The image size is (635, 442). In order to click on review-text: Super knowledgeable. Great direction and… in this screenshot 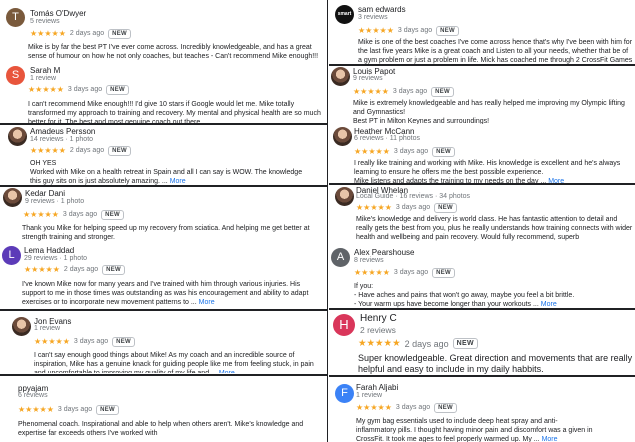, I will do `click(495, 363)`.